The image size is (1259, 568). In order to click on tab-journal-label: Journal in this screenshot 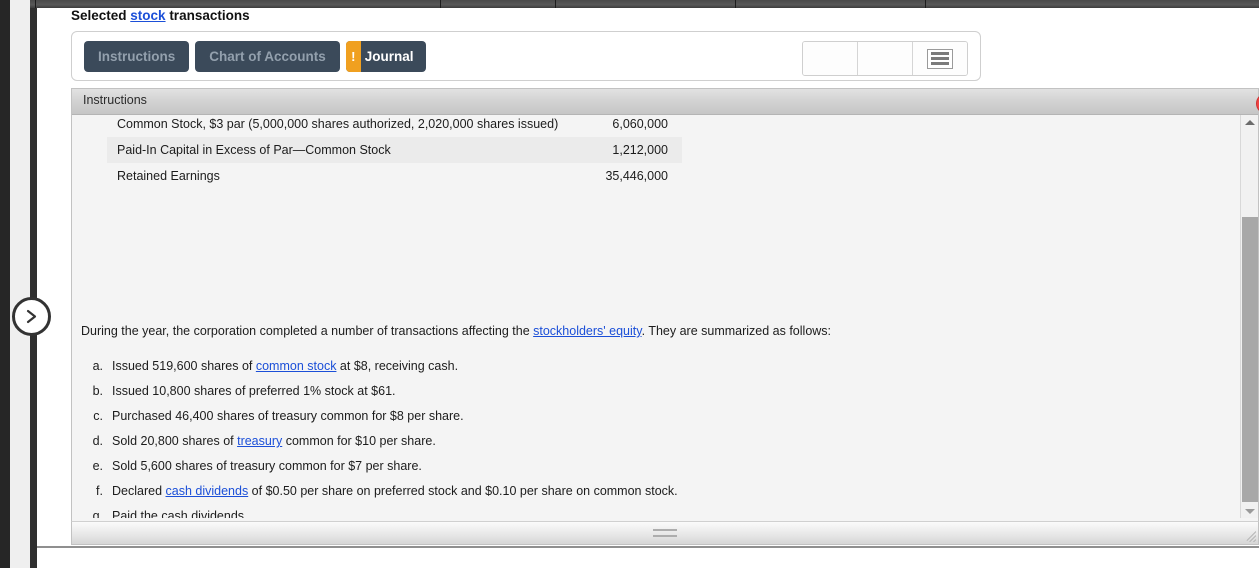, I will do `click(389, 56)`.